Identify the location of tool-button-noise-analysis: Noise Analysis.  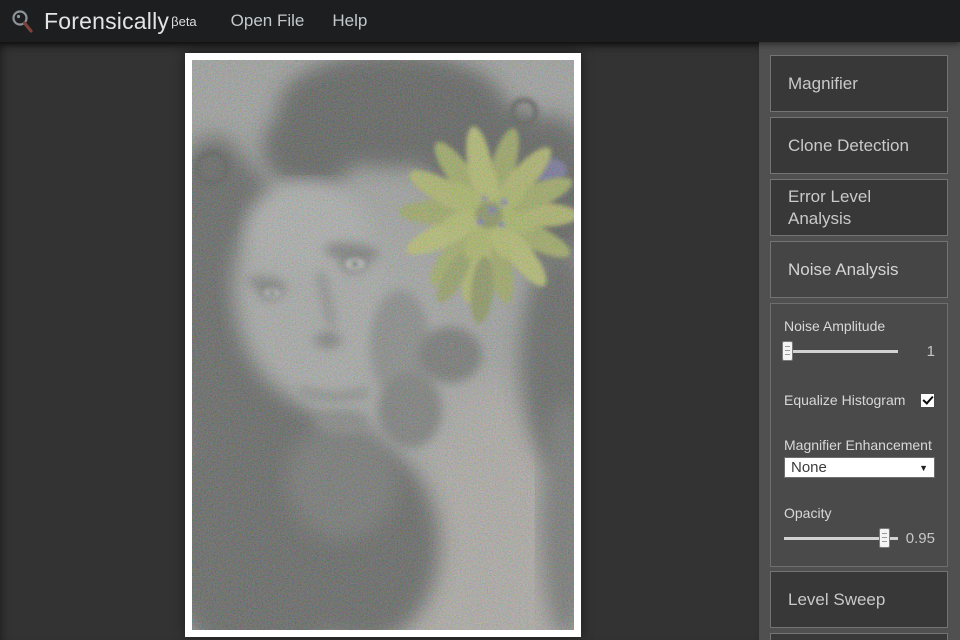
(859, 269).